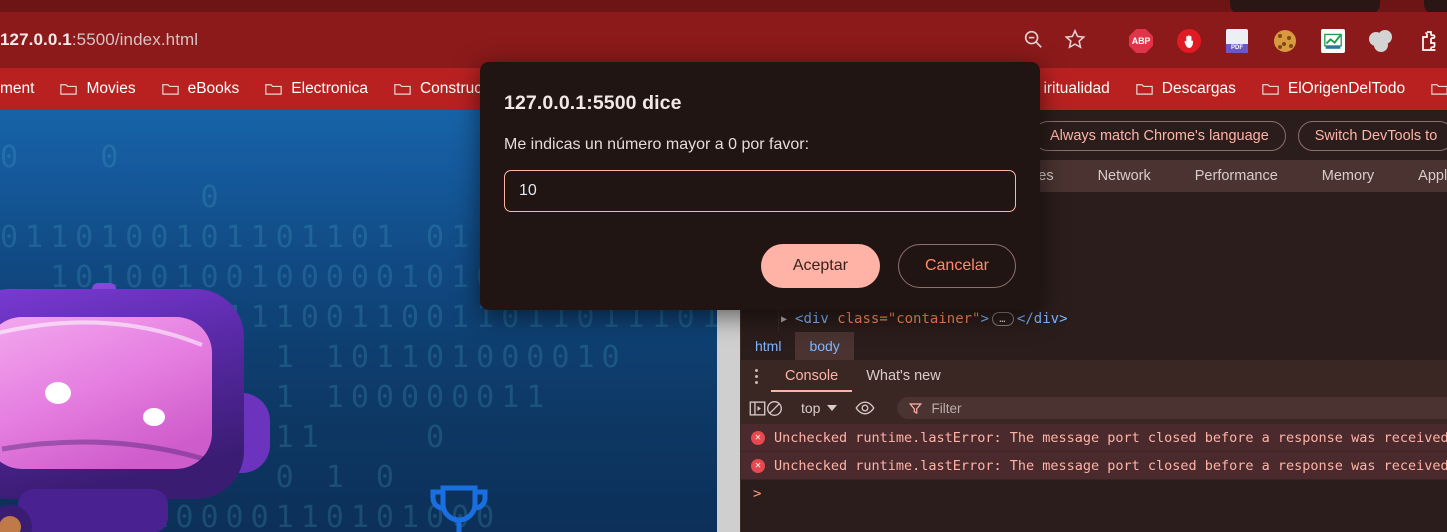 The image size is (1447, 532). What do you see at coordinates (555, 40) in the screenshot?
I see `address-bar: 127.0.0.1:5500/index.html` at bounding box center [555, 40].